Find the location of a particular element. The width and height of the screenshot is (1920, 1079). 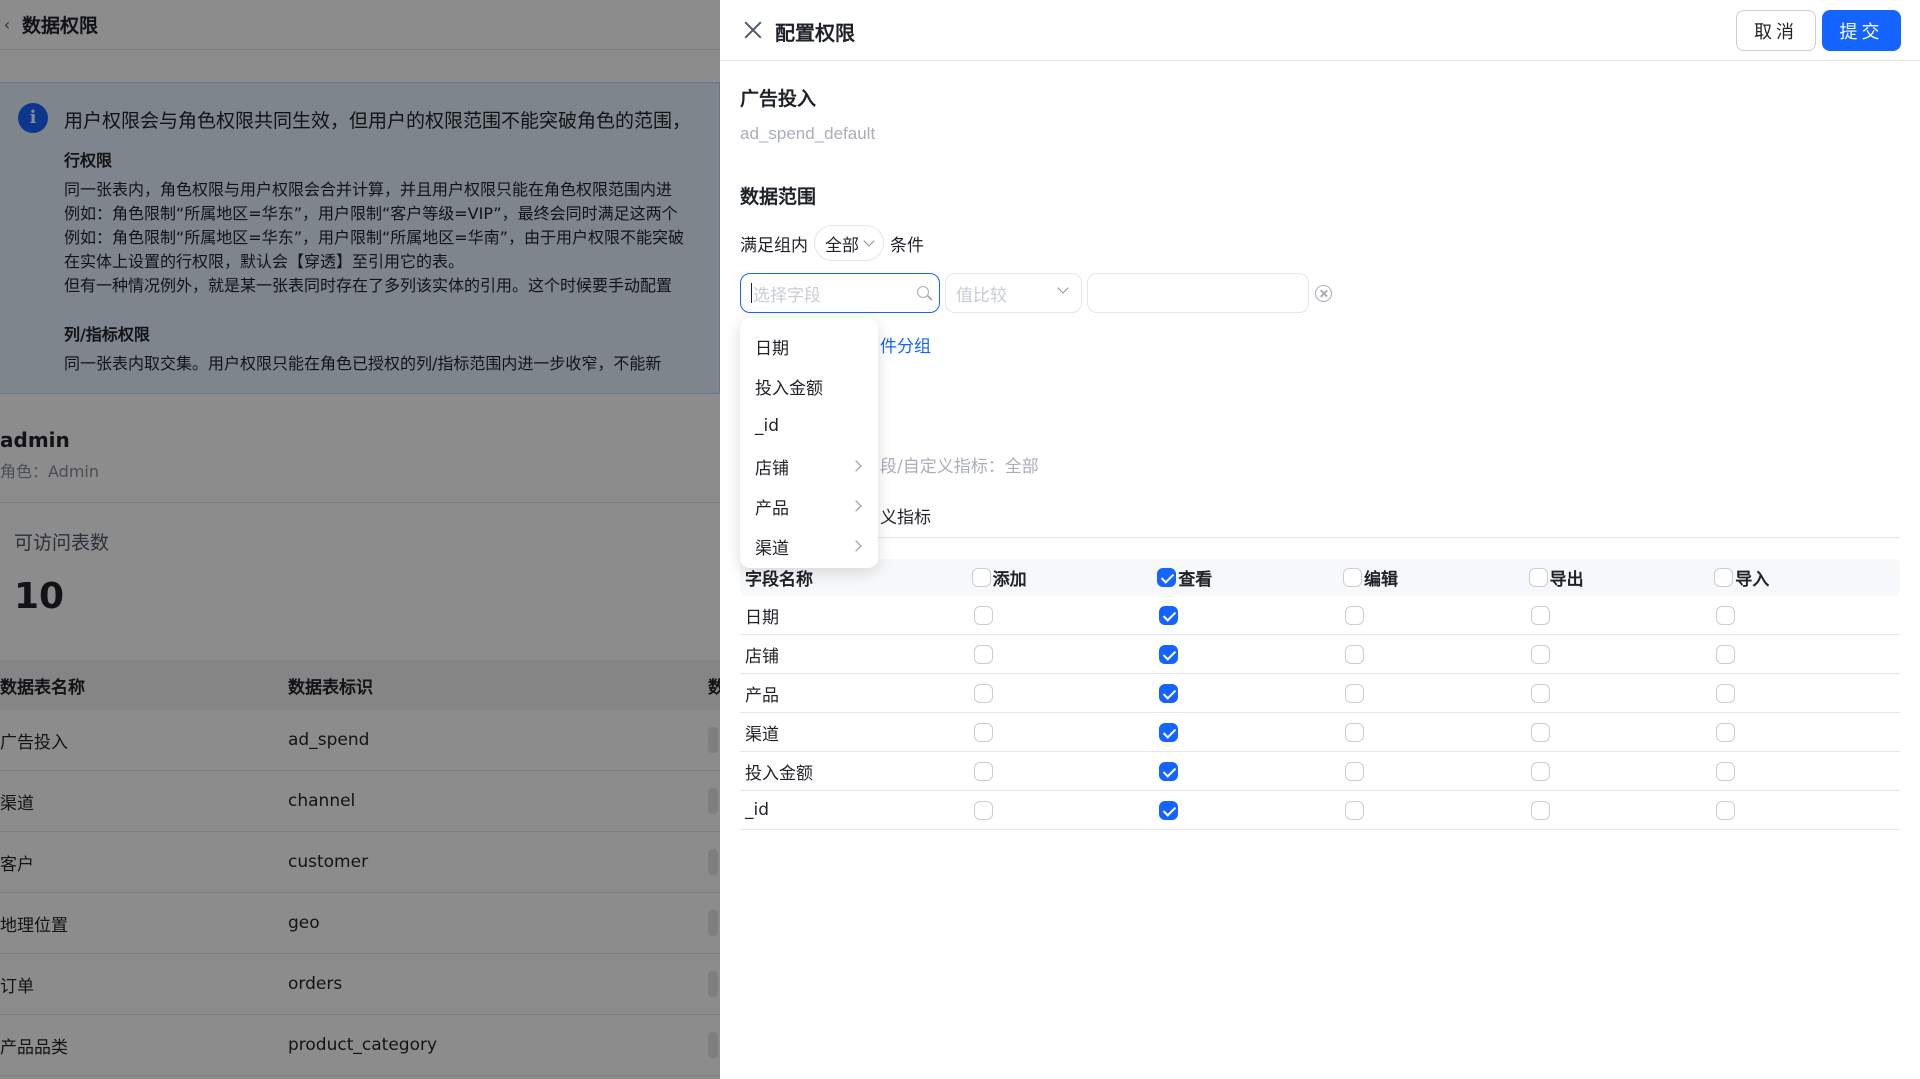

chevron-right-icon is located at coordinates (856, 506).